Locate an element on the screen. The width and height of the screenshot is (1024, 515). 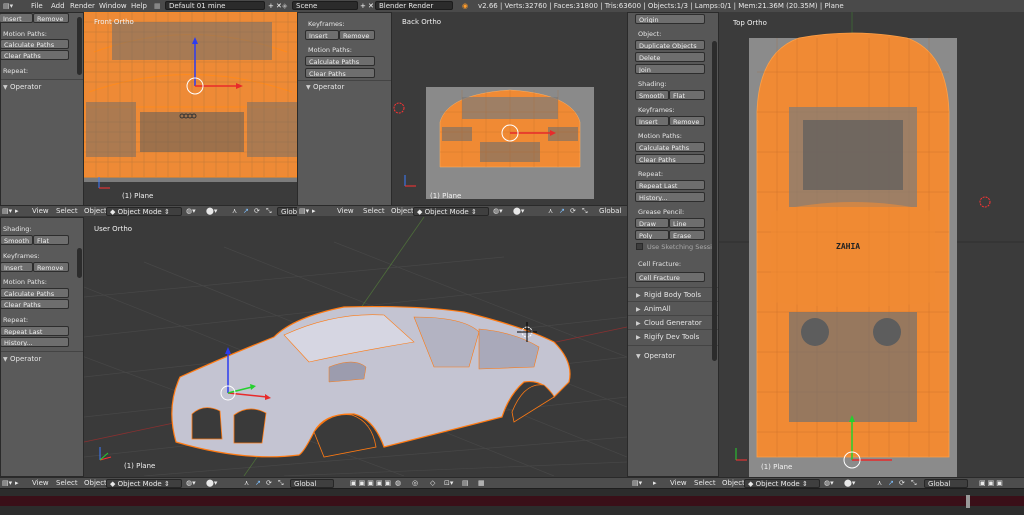
timeline-handle is located at coordinates (968, 501).